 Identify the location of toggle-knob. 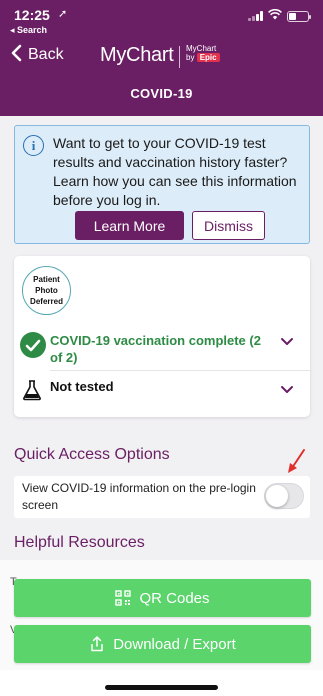
(277, 496).